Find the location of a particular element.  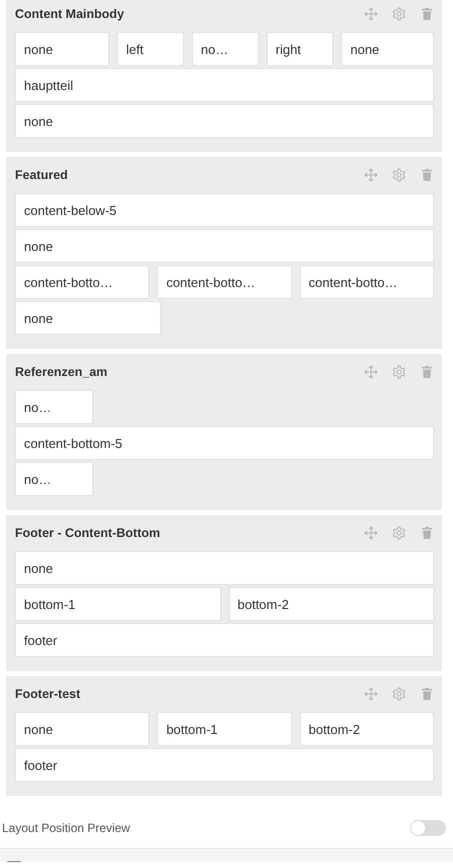

section-title: Footer - Content-Bottom is located at coordinates (88, 533).